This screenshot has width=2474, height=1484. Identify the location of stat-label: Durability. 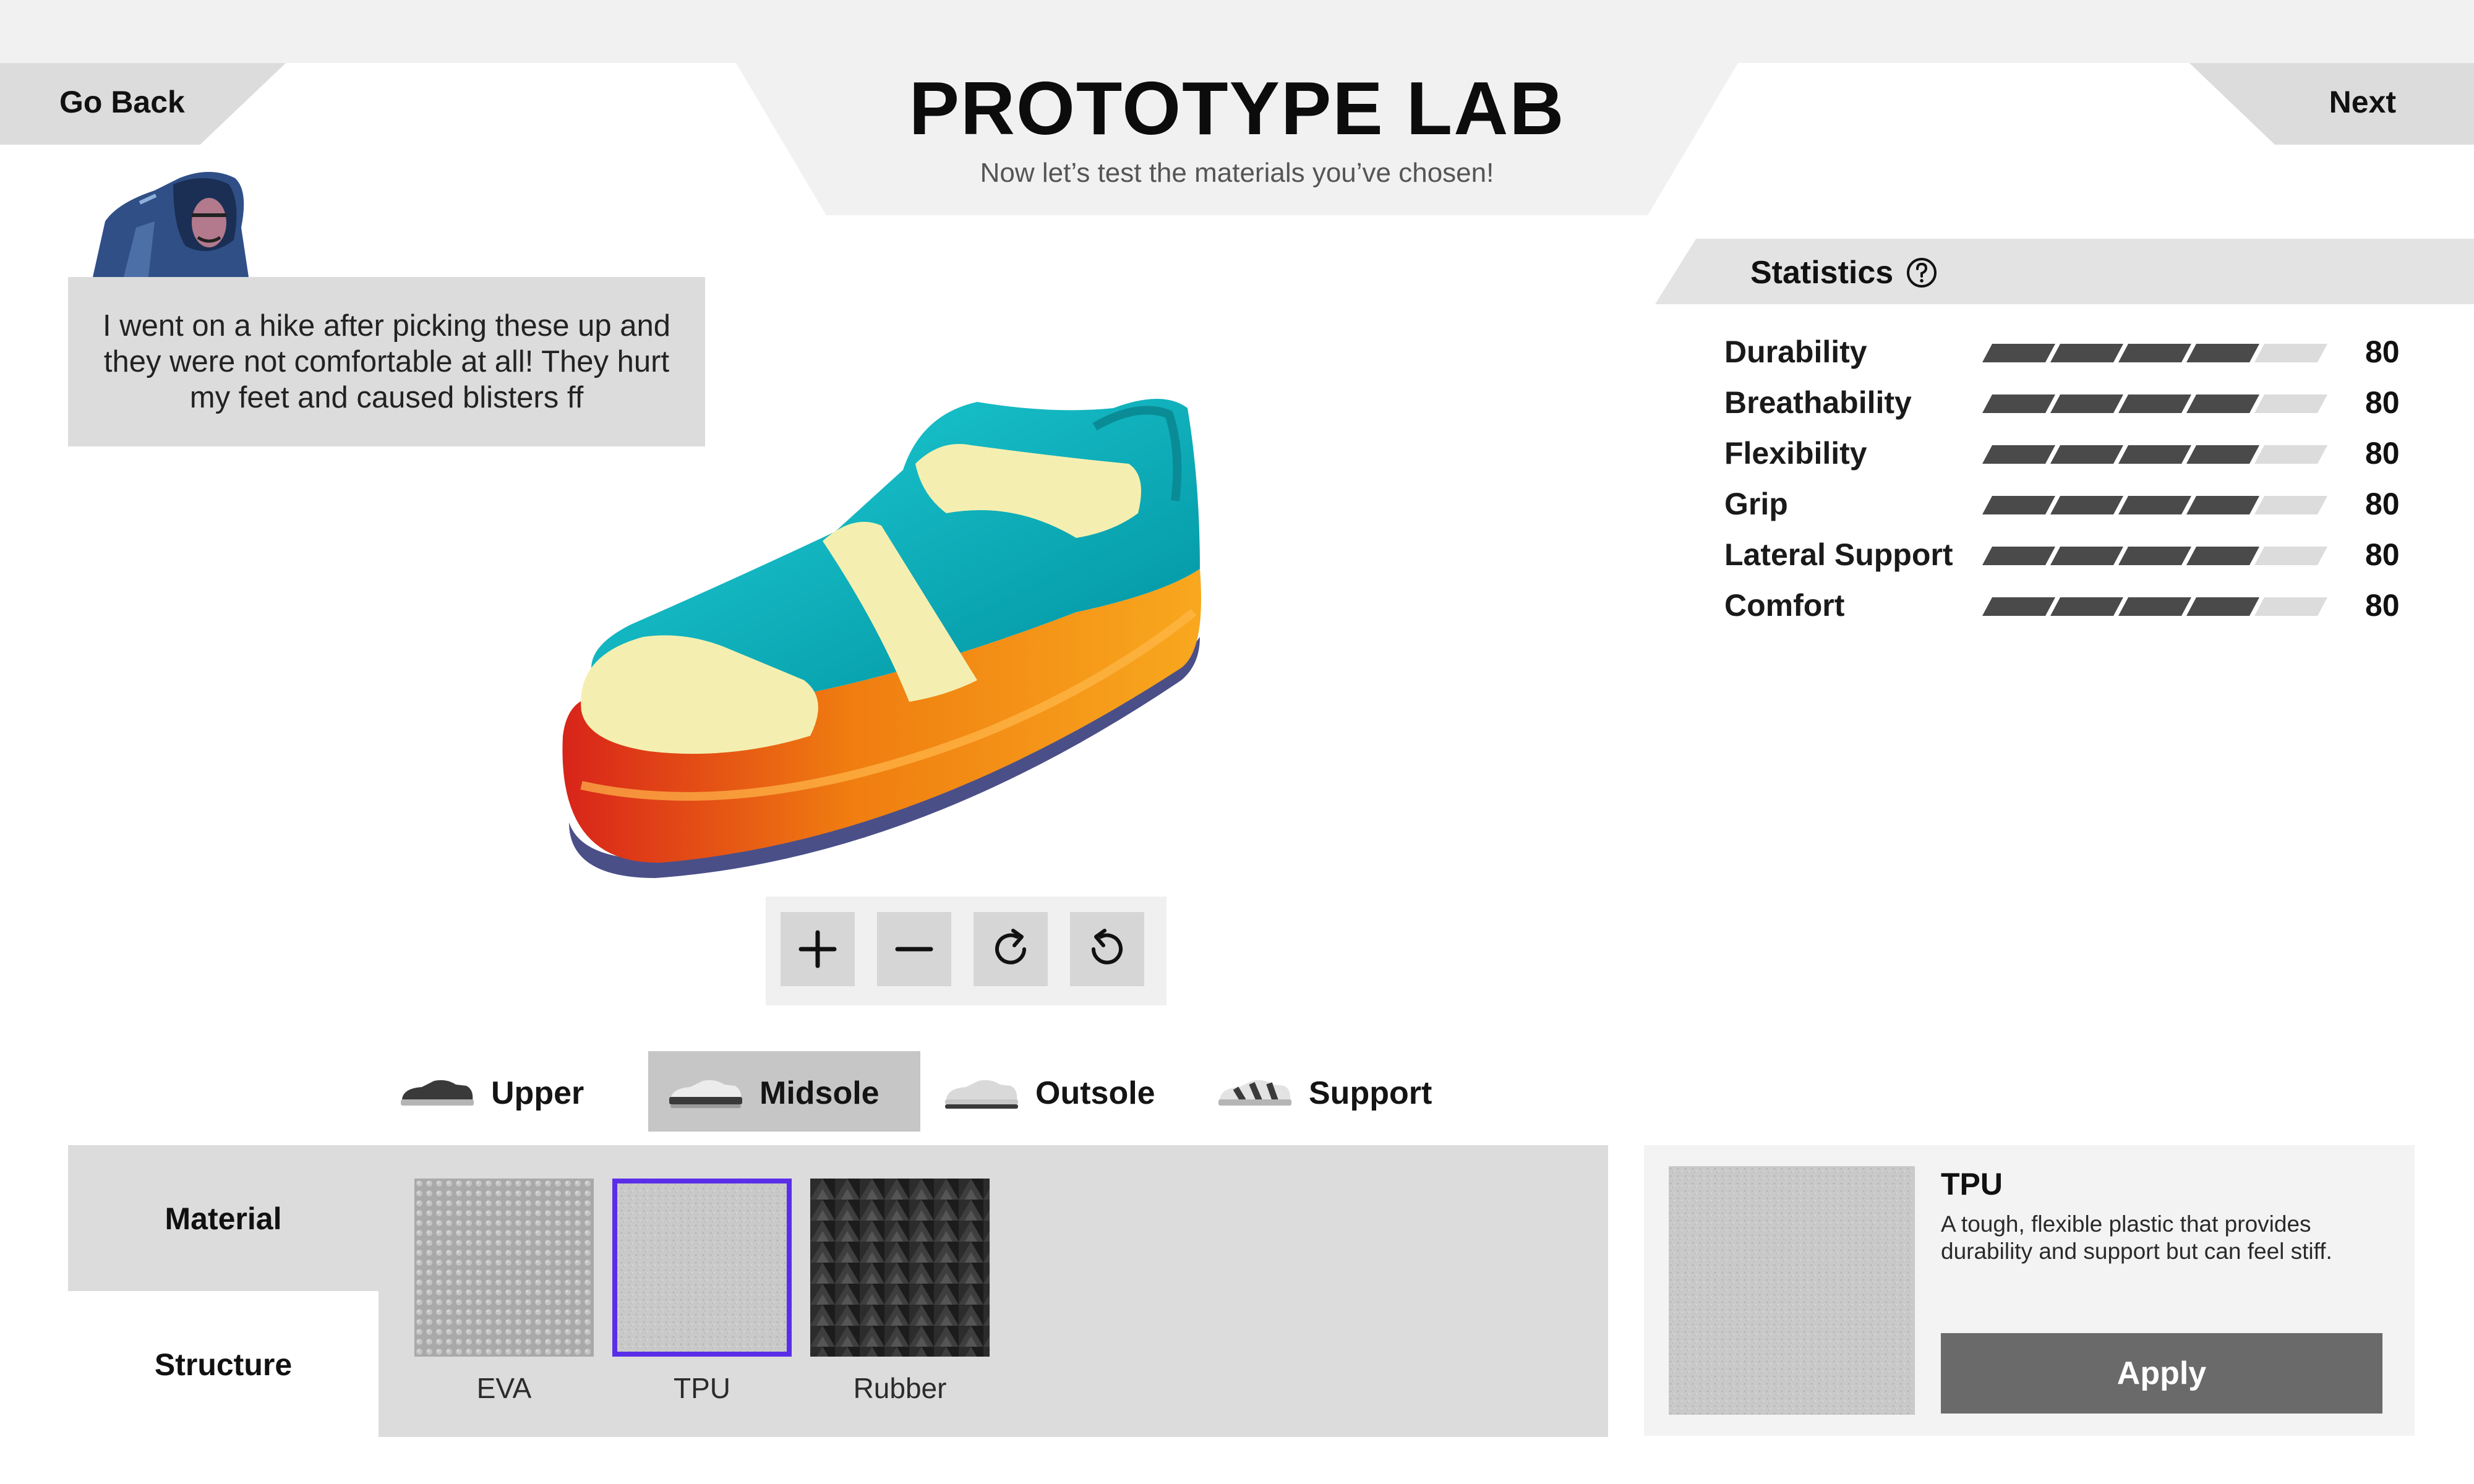
(1795, 352).